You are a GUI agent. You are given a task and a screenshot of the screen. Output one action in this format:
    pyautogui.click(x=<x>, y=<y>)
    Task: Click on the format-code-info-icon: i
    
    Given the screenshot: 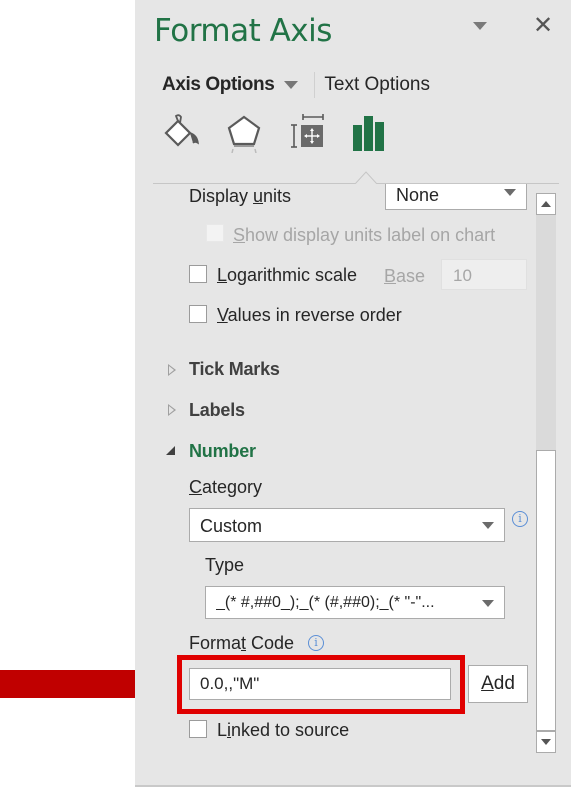 What is the action you would take?
    pyautogui.click(x=316, y=643)
    